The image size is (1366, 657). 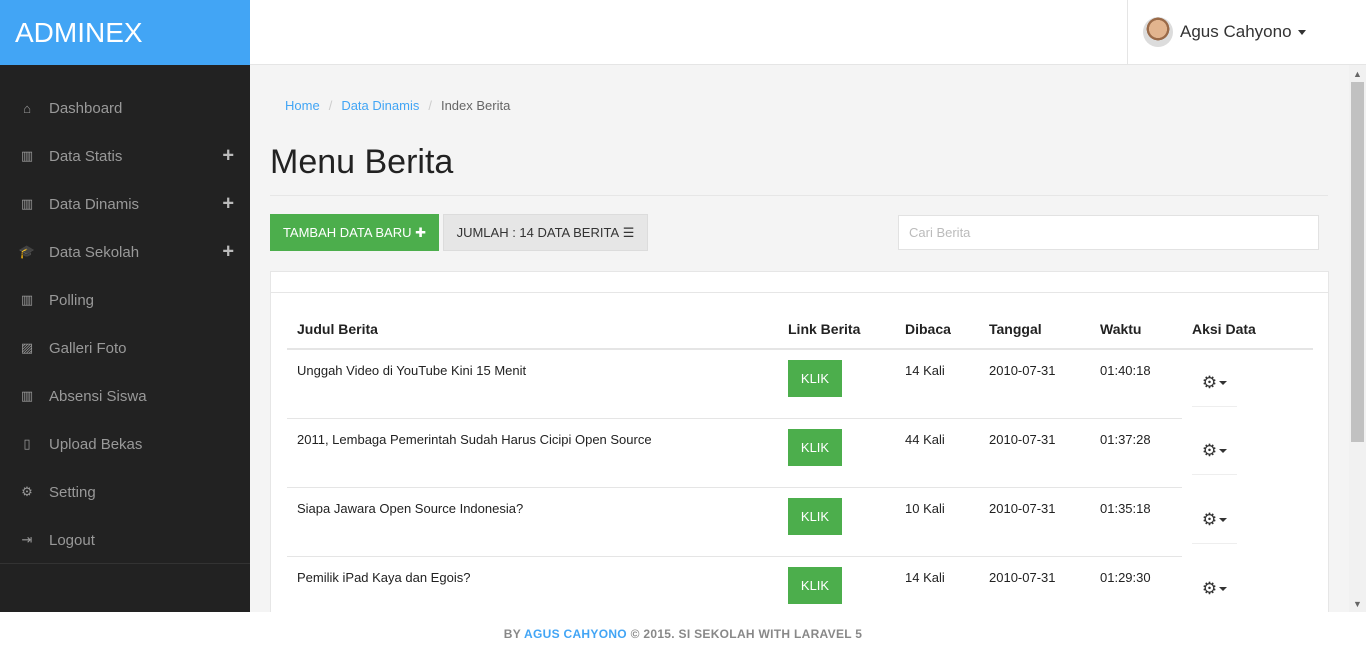 I want to click on sidebar-item-upload-bekas: ▯ Upload Bekas, so click(x=125, y=444).